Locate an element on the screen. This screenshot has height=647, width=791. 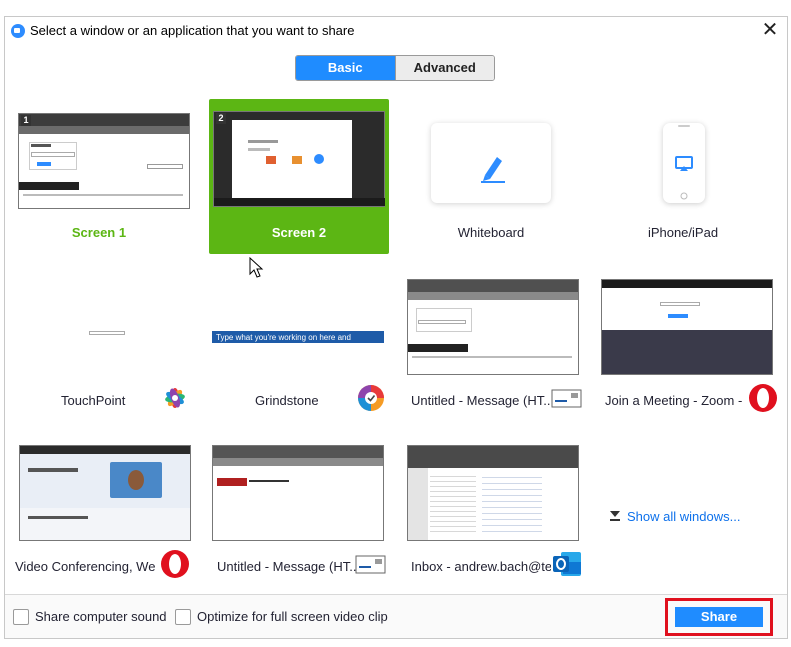
share-option-screen-2: 2 Screen 2 is located at coordinates (299, 176).